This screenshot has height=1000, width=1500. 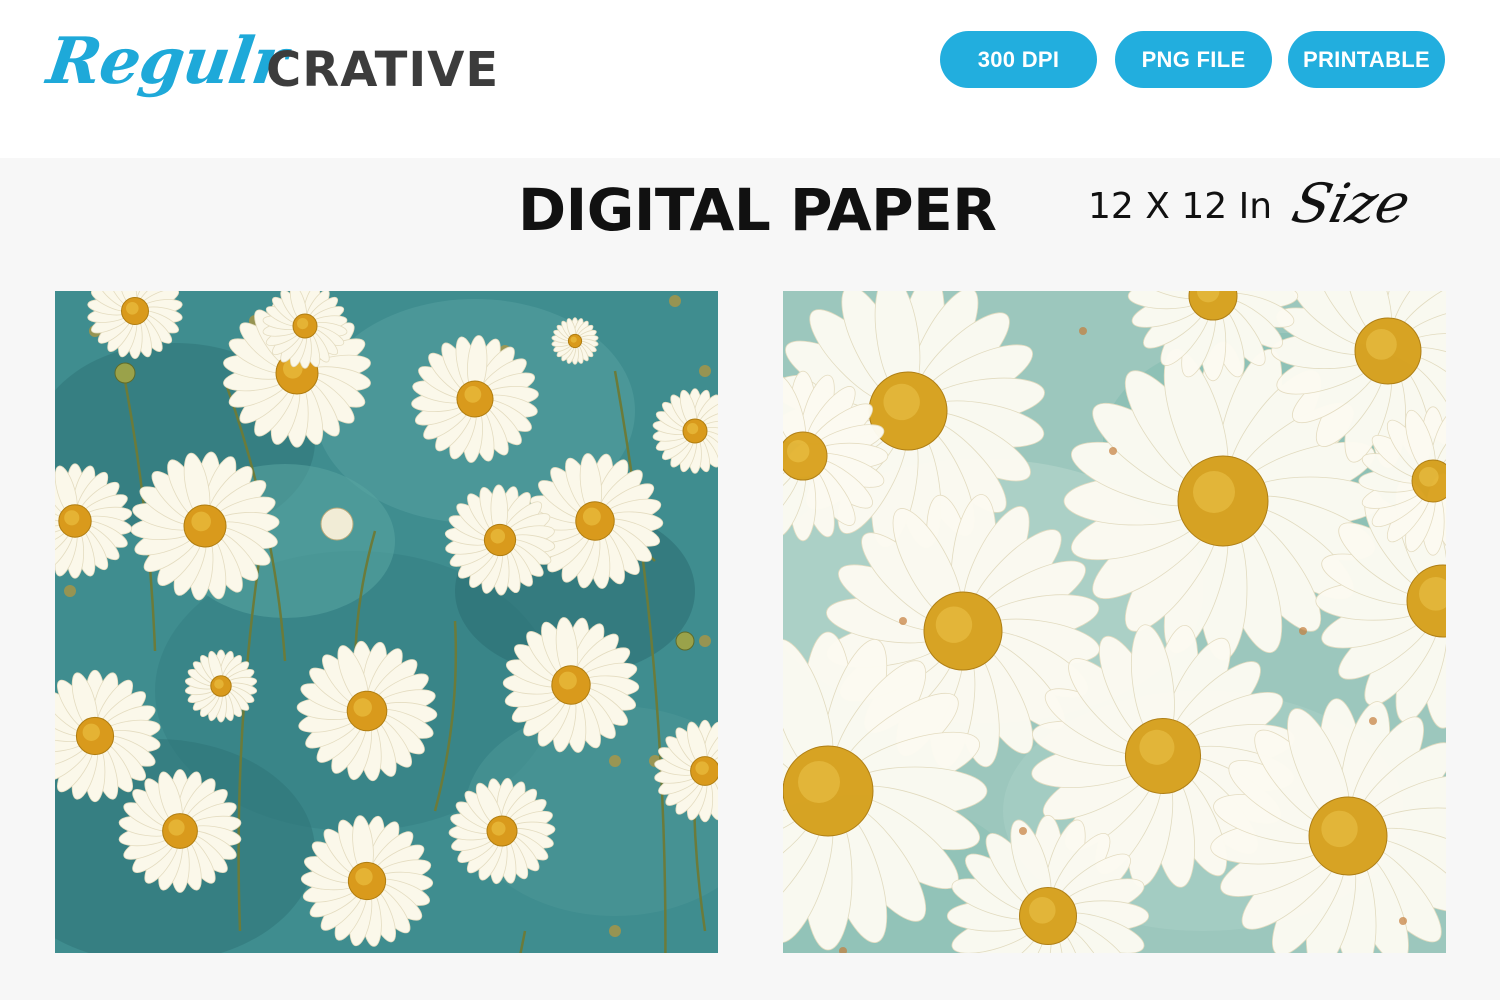 I want to click on size-label: 12 X 12 In, so click(x=1180, y=206).